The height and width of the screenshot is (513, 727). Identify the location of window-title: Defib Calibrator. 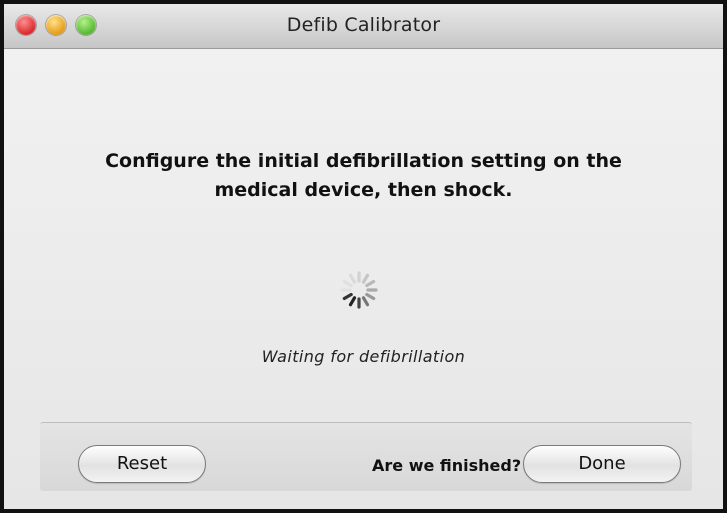
(363, 25).